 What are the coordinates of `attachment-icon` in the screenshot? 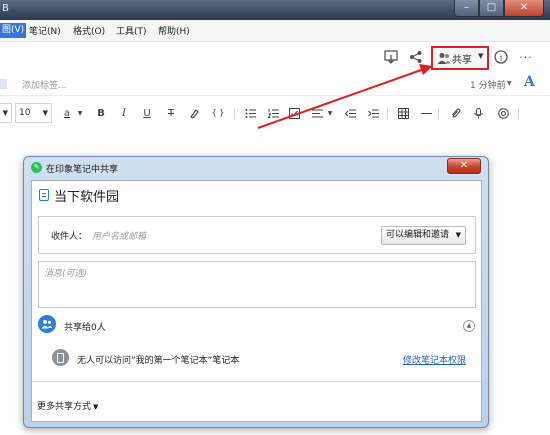 It's located at (455, 115).